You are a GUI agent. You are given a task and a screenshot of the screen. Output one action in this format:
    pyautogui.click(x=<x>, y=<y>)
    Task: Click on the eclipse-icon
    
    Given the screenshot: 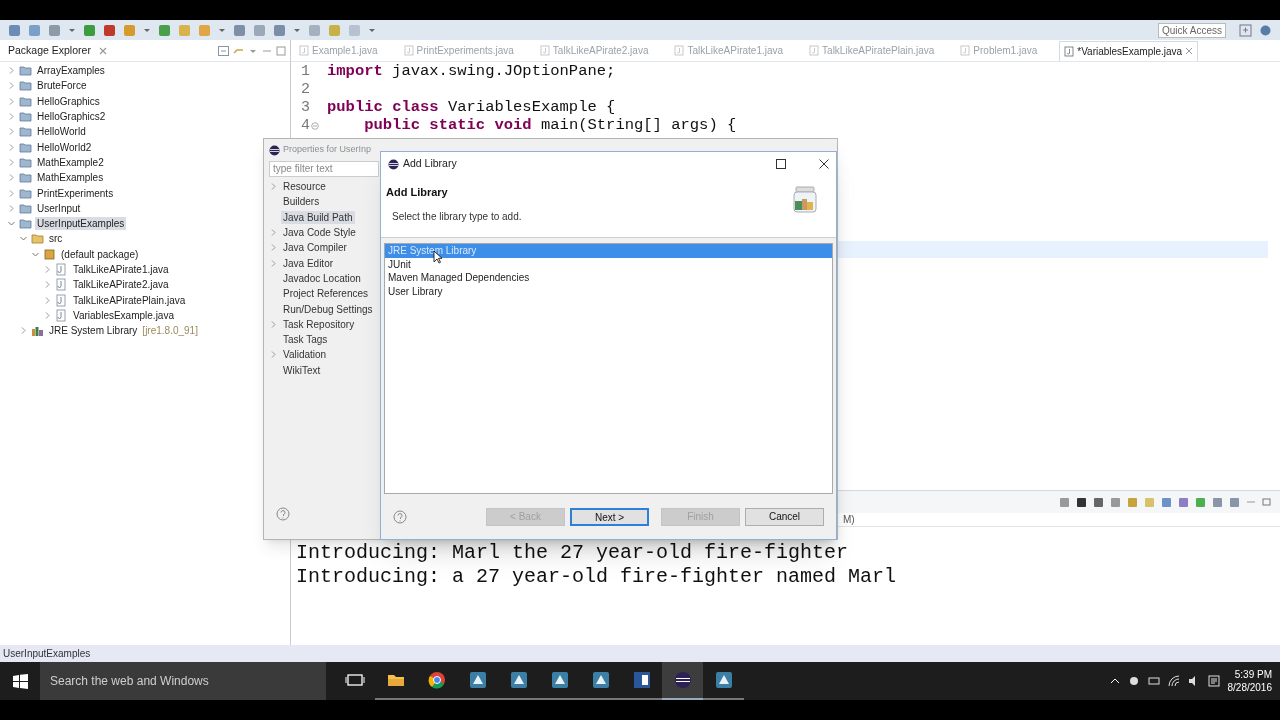 What is the action you would take?
    pyautogui.click(x=393, y=164)
    